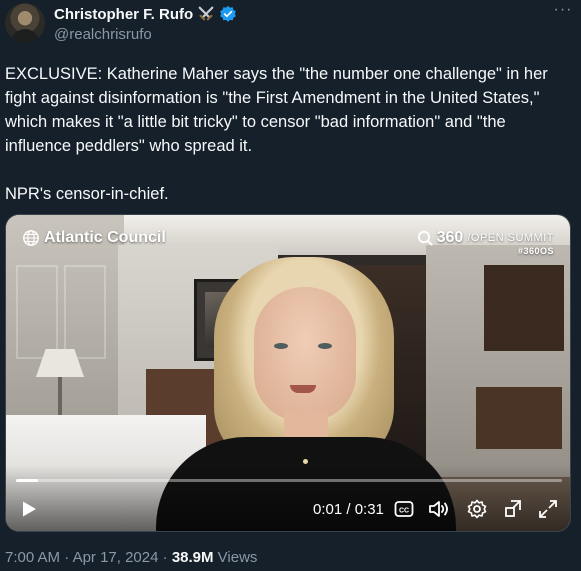 The width and height of the screenshot is (581, 571). What do you see at coordinates (348, 509) in the screenshot?
I see `video-time: 0:01 / 0:31` at bounding box center [348, 509].